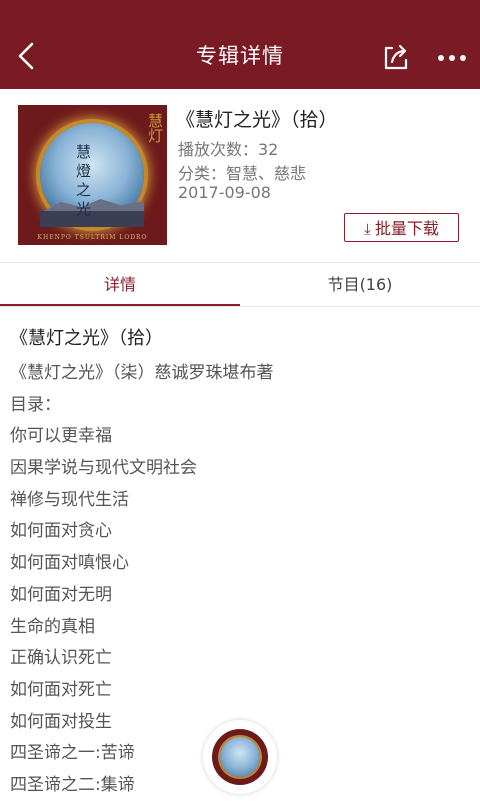  What do you see at coordinates (406, 228) in the screenshot?
I see `batch-download-label: 批量下载` at bounding box center [406, 228].